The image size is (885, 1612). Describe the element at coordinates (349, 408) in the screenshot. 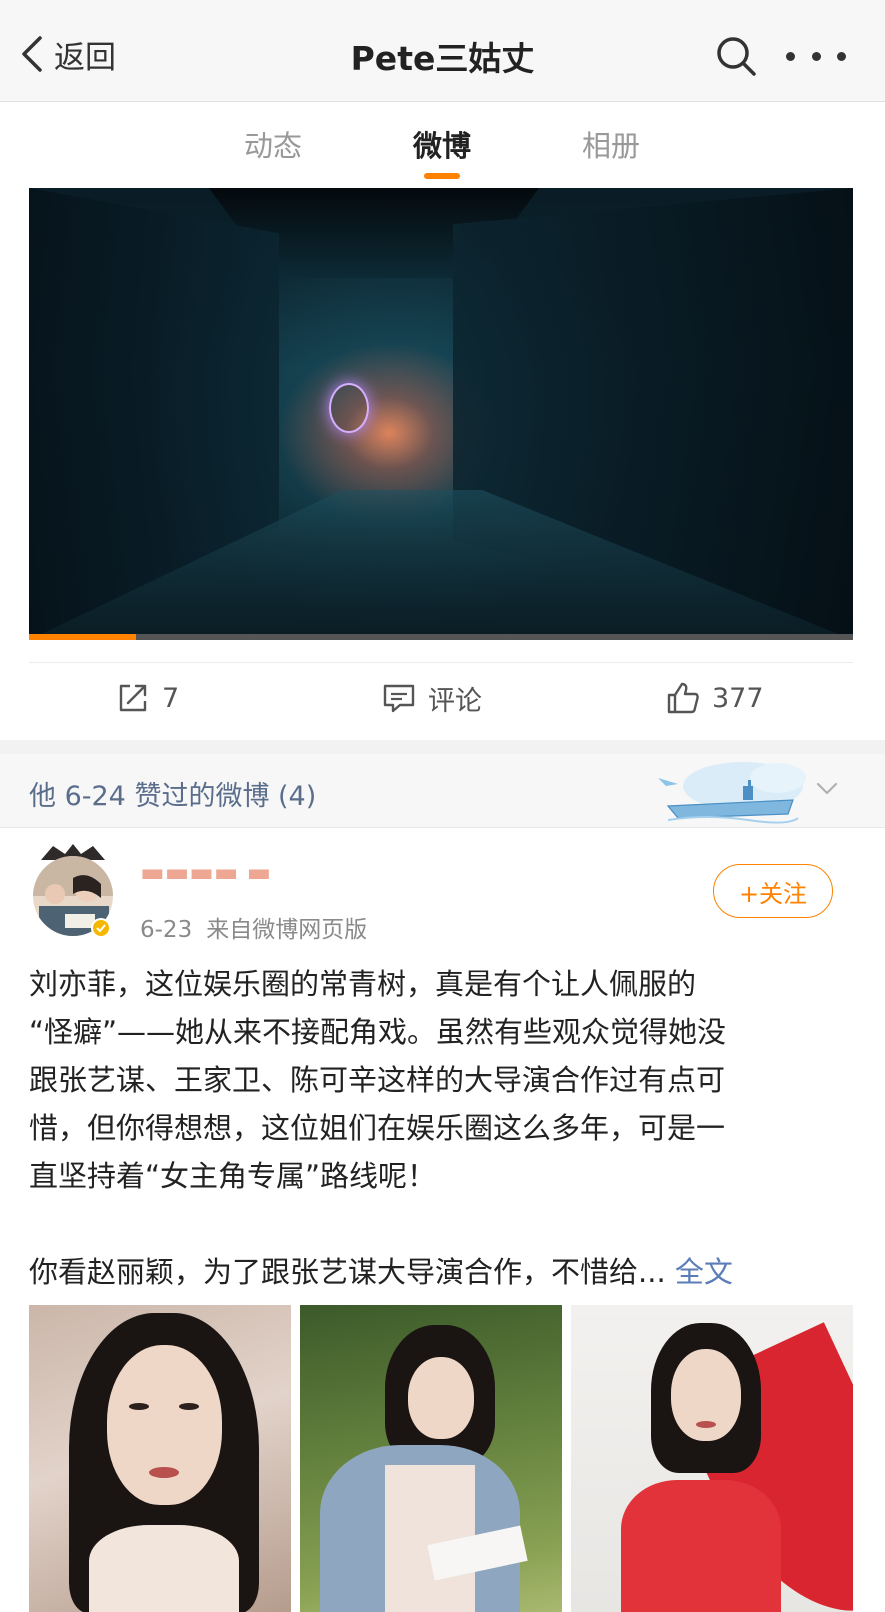

I see `video-frame-glow` at that location.